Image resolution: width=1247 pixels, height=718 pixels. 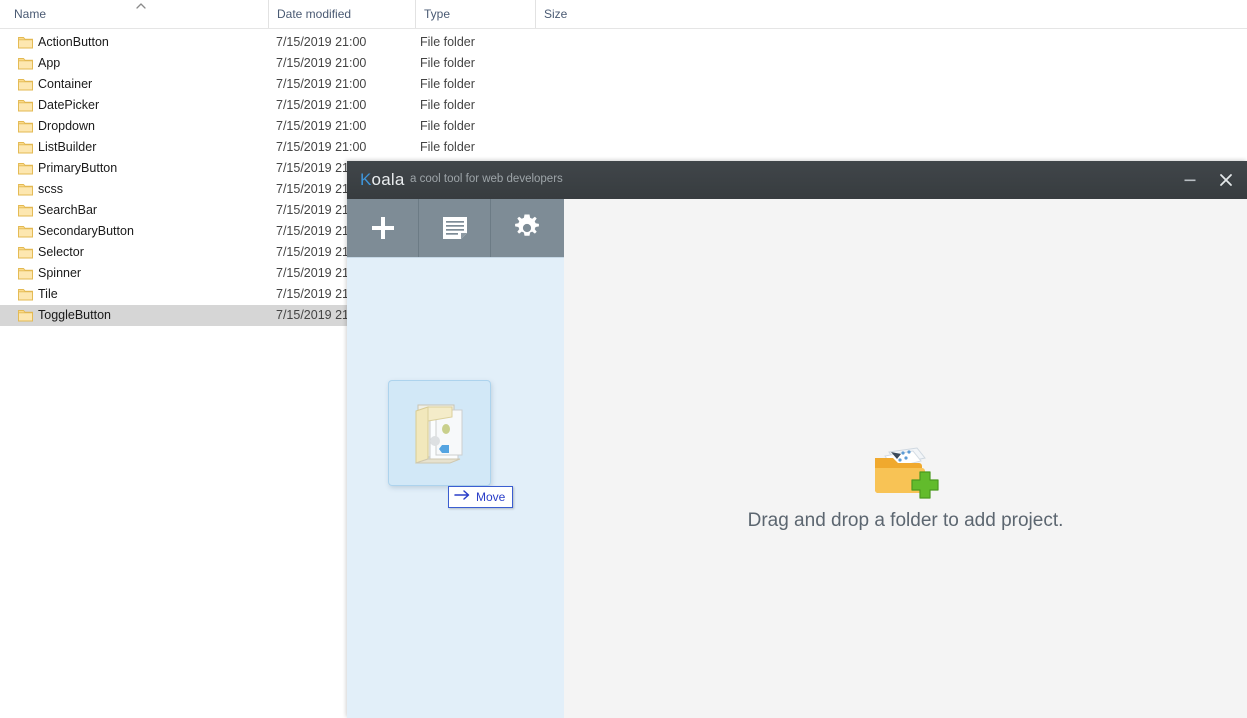 I want to click on table-row: App 7/15/2019 21:00 File folder, so click(x=623, y=63).